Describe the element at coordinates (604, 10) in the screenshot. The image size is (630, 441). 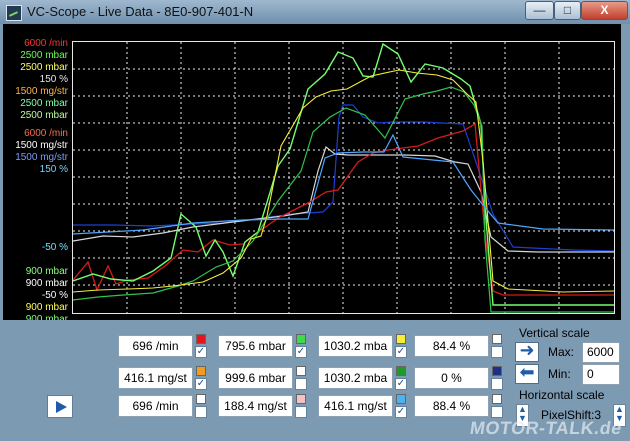
I see `close-button: X` at that location.